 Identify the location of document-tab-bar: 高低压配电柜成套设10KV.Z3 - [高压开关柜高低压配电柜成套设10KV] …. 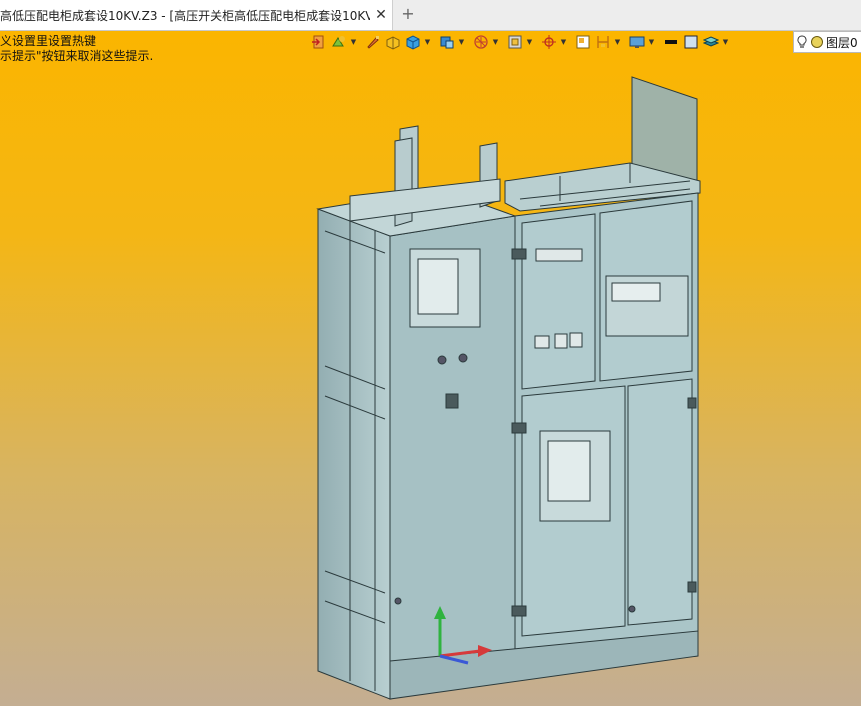
(430, 15).